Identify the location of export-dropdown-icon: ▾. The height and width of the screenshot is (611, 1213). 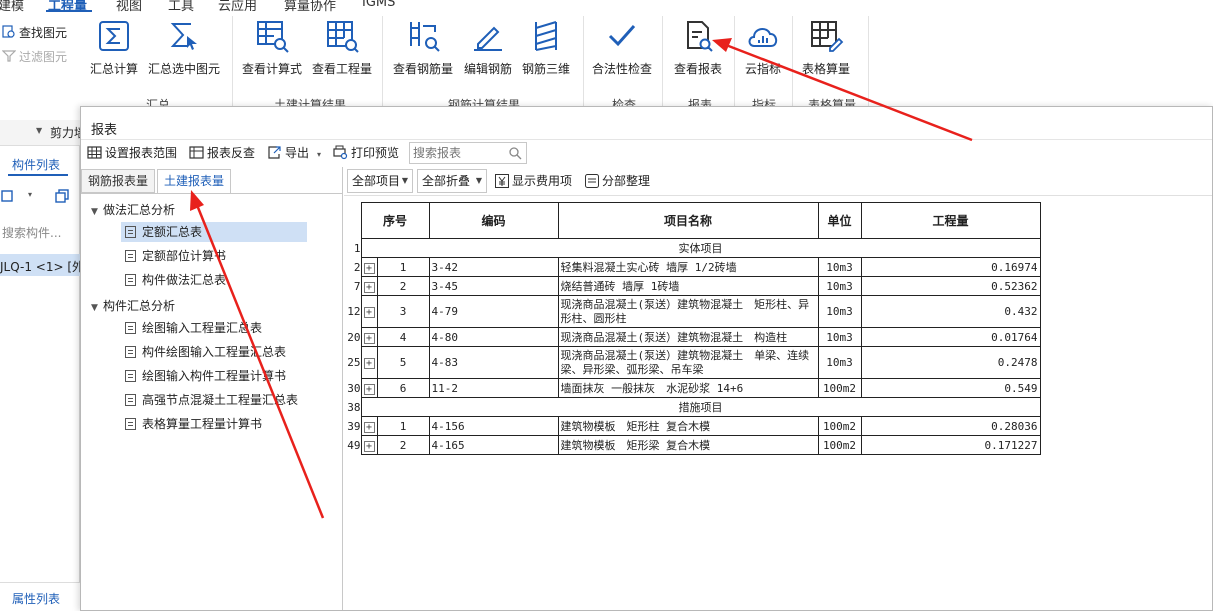
(319, 154).